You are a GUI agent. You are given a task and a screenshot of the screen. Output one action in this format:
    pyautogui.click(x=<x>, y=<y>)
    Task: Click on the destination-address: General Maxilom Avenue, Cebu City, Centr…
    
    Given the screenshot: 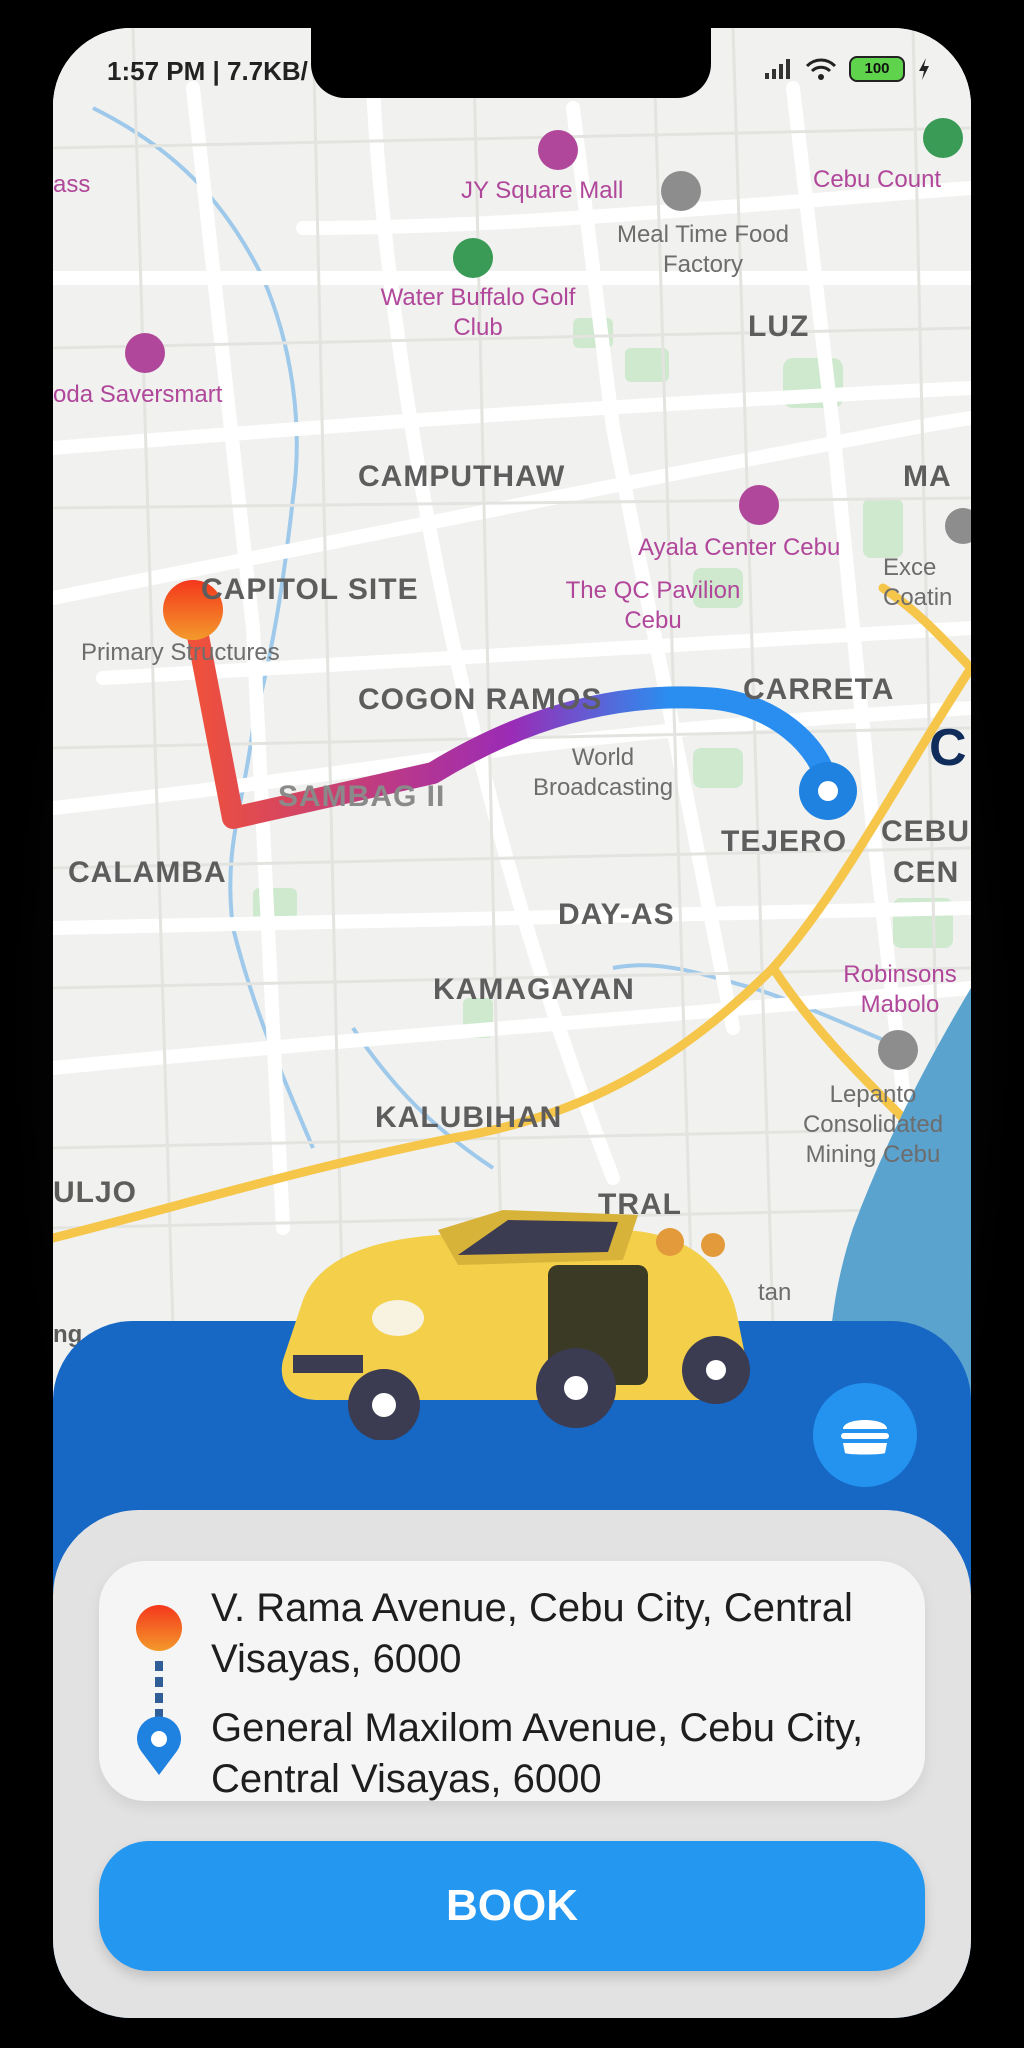 What is the action you would take?
    pyautogui.click(x=556, y=1754)
    